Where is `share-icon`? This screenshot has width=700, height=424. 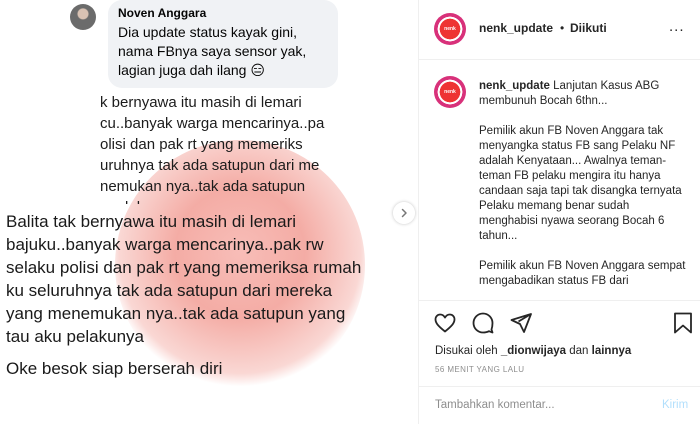
share-icon is located at coordinates (521, 323).